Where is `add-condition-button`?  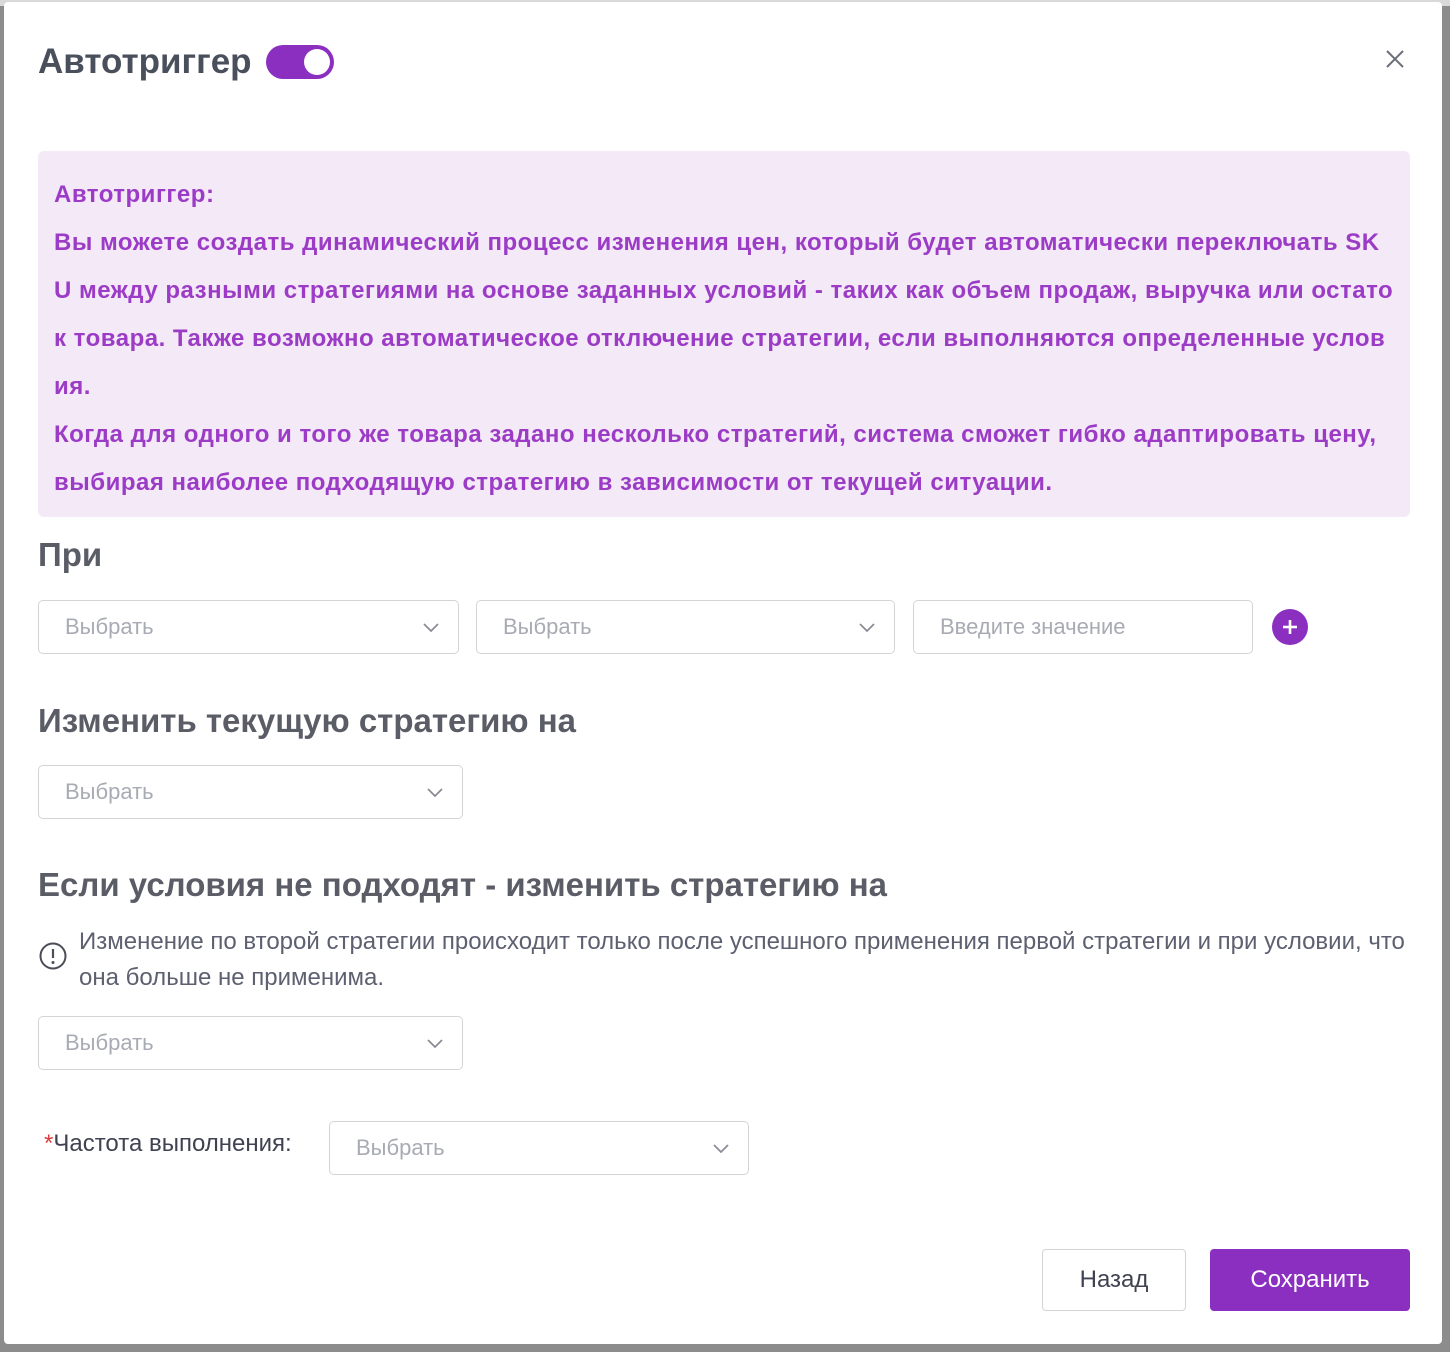 add-condition-button is located at coordinates (1290, 627).